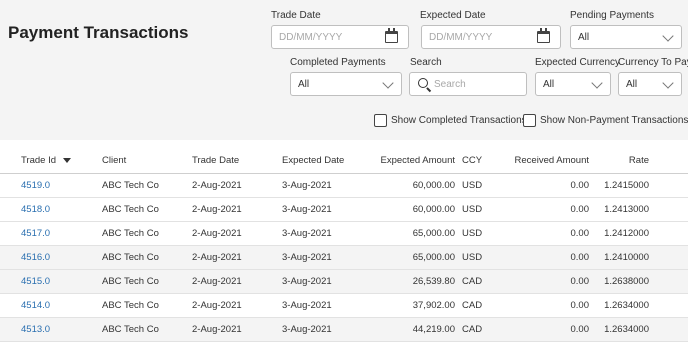  I want to click on trade-date-input: DD/MM/YYYY, so click(340, 37).